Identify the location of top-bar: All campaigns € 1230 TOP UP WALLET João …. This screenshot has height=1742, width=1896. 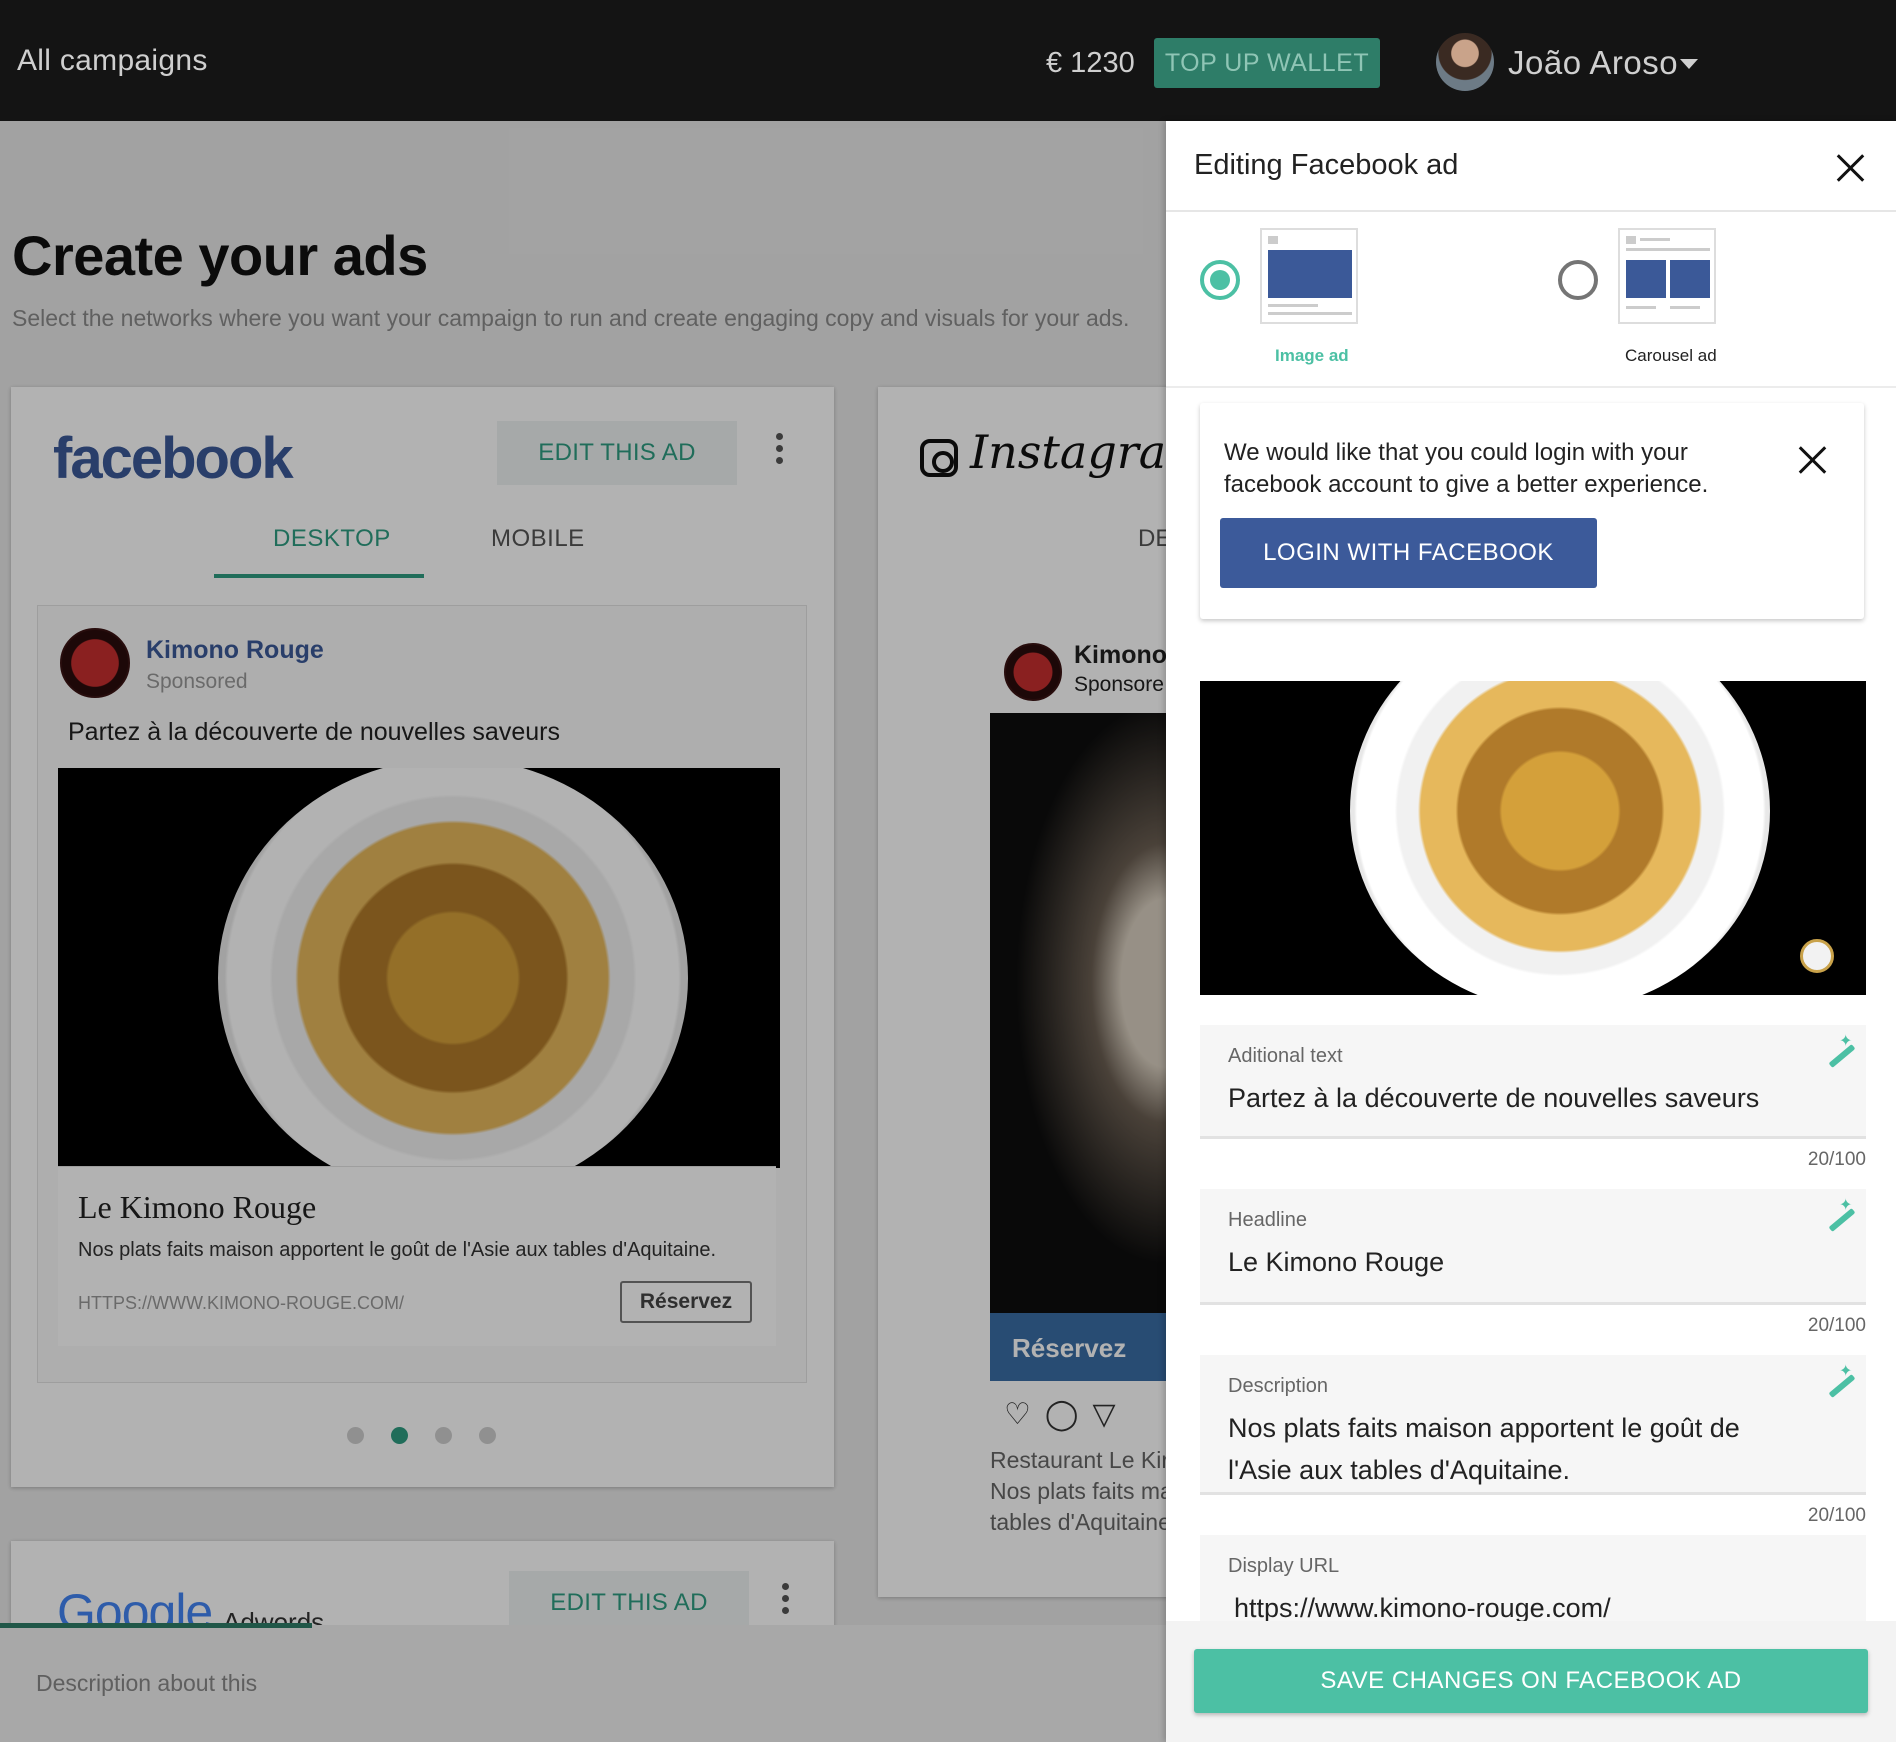
(948, 60).